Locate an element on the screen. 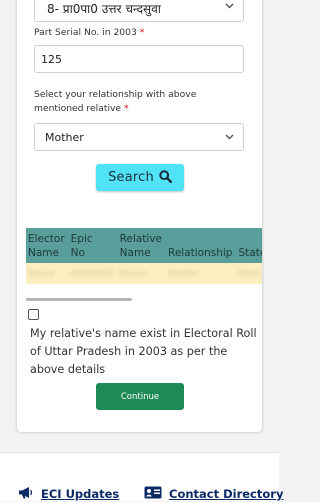  header-relative-name: Relative Name is located at coordinates (141, 246).